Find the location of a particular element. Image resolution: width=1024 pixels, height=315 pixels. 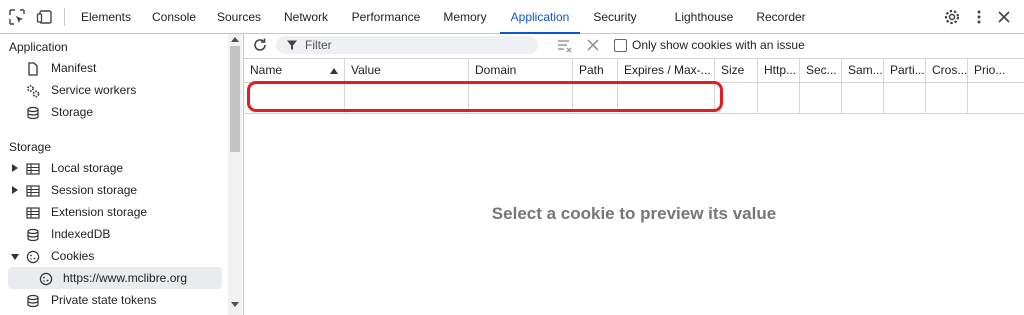

settings-gear-icon is located at coordinates (952, 17).